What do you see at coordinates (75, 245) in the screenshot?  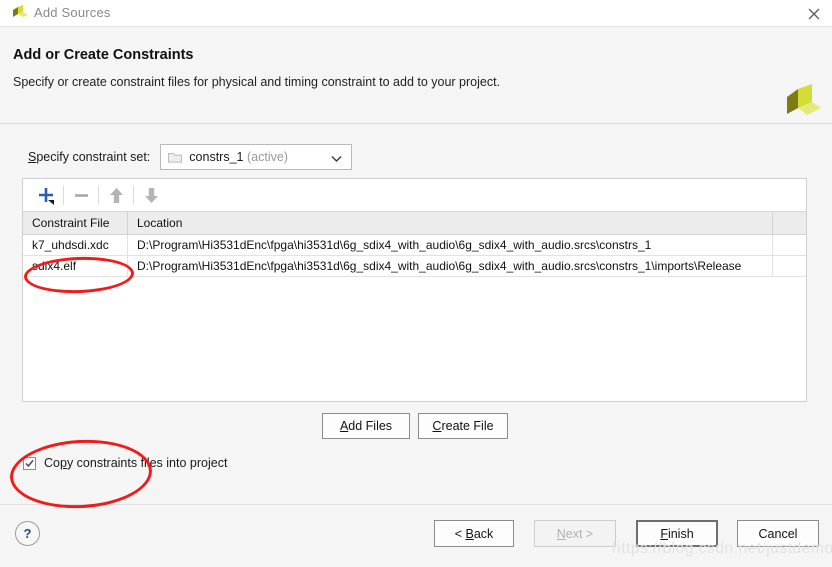 I see `cell-constraint-file: k7_uhdsdi.xdc` at bounding box center [75, 245].